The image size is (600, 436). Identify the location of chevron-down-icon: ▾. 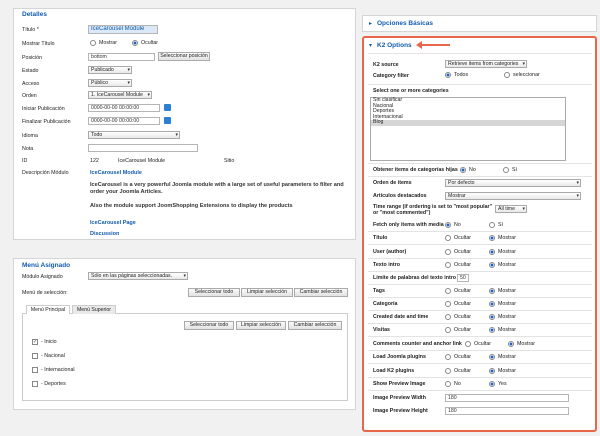
(370, 45).